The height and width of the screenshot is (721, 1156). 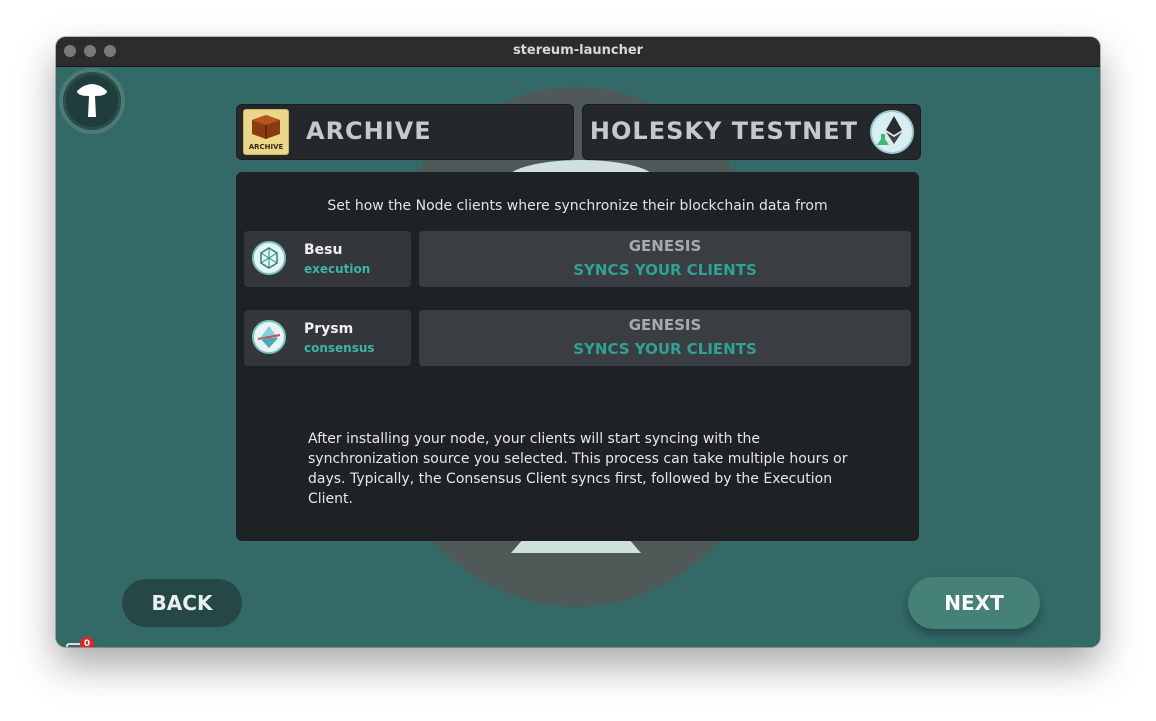 I want to click on sync-source-button-besu: GENESIS SYNCS YOUR CLIENTS, so click(x=665, y=259).